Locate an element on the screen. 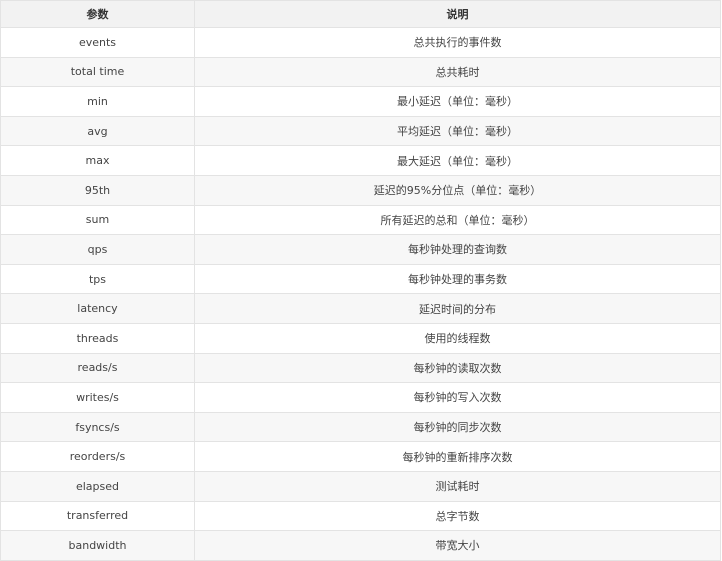  param-cell: bandwidth is located at coordinates (97, 545).